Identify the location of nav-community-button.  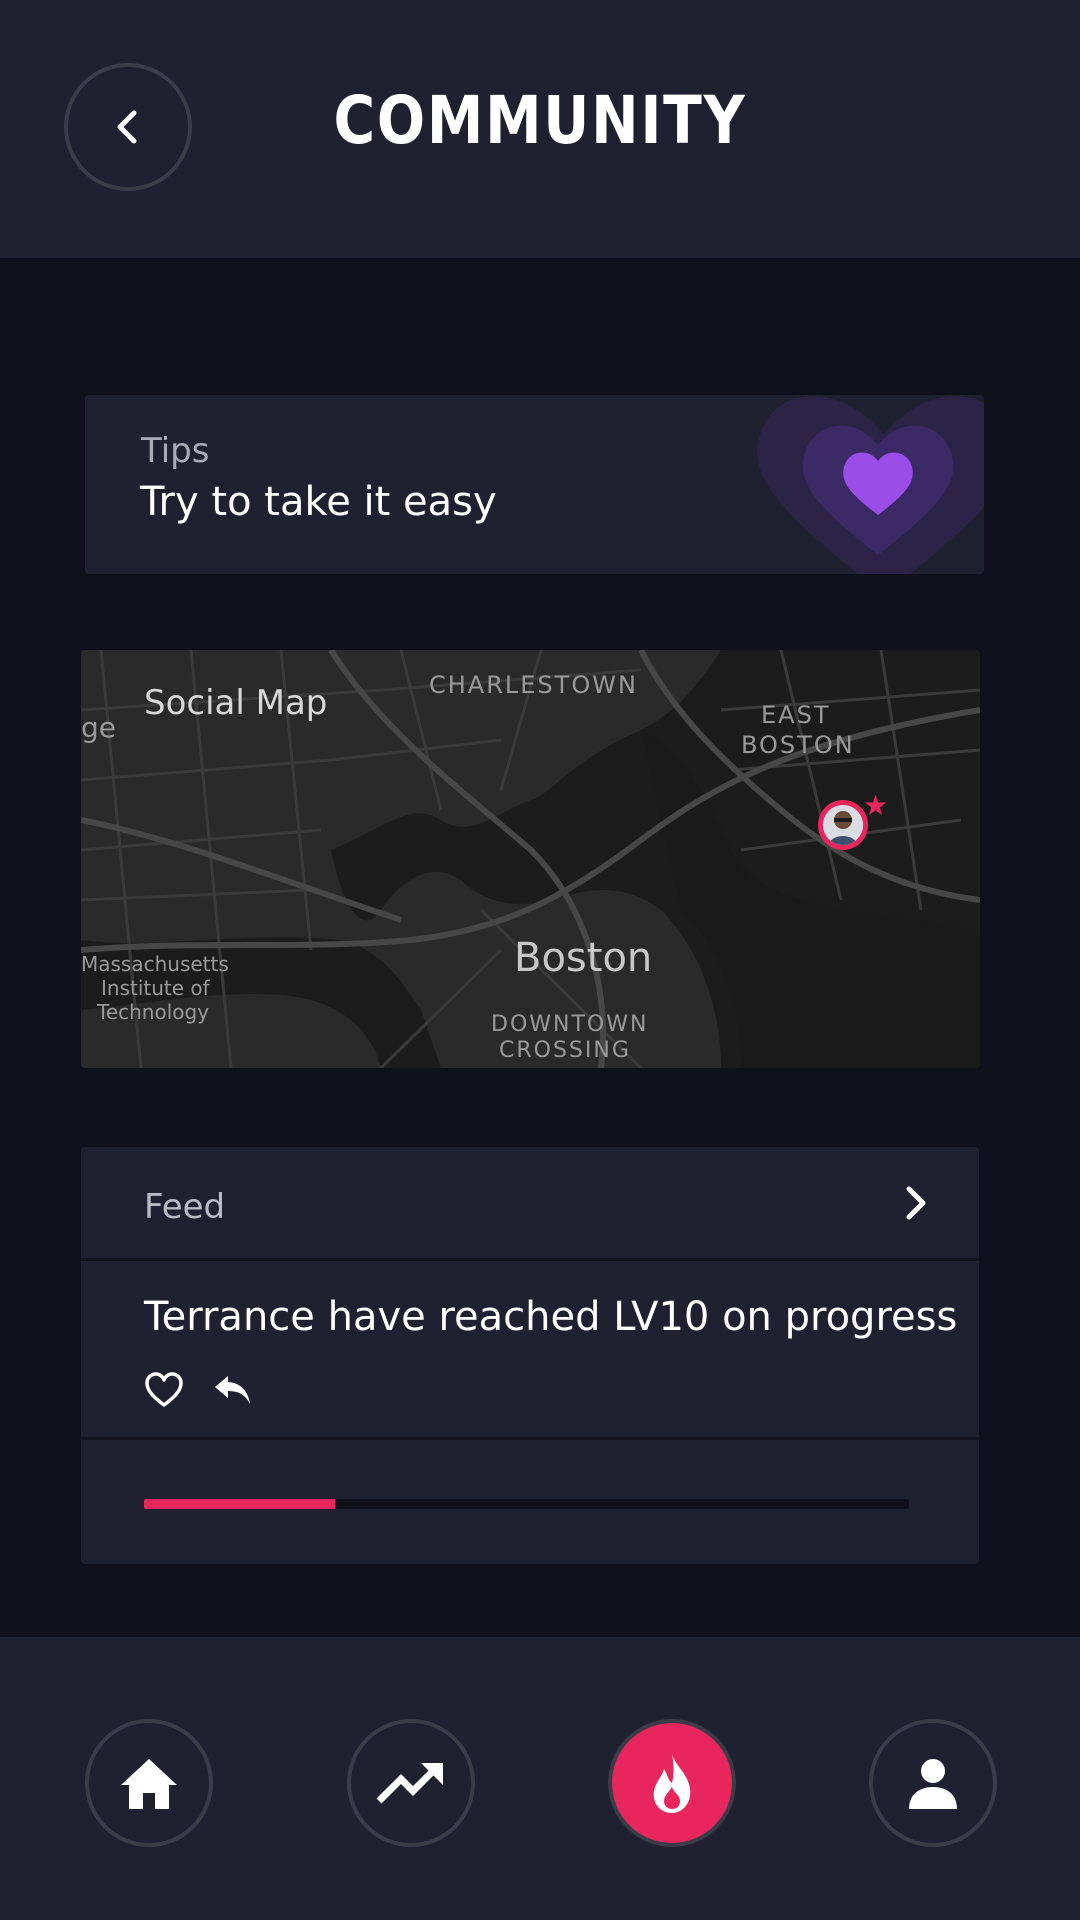
(672, 1783).